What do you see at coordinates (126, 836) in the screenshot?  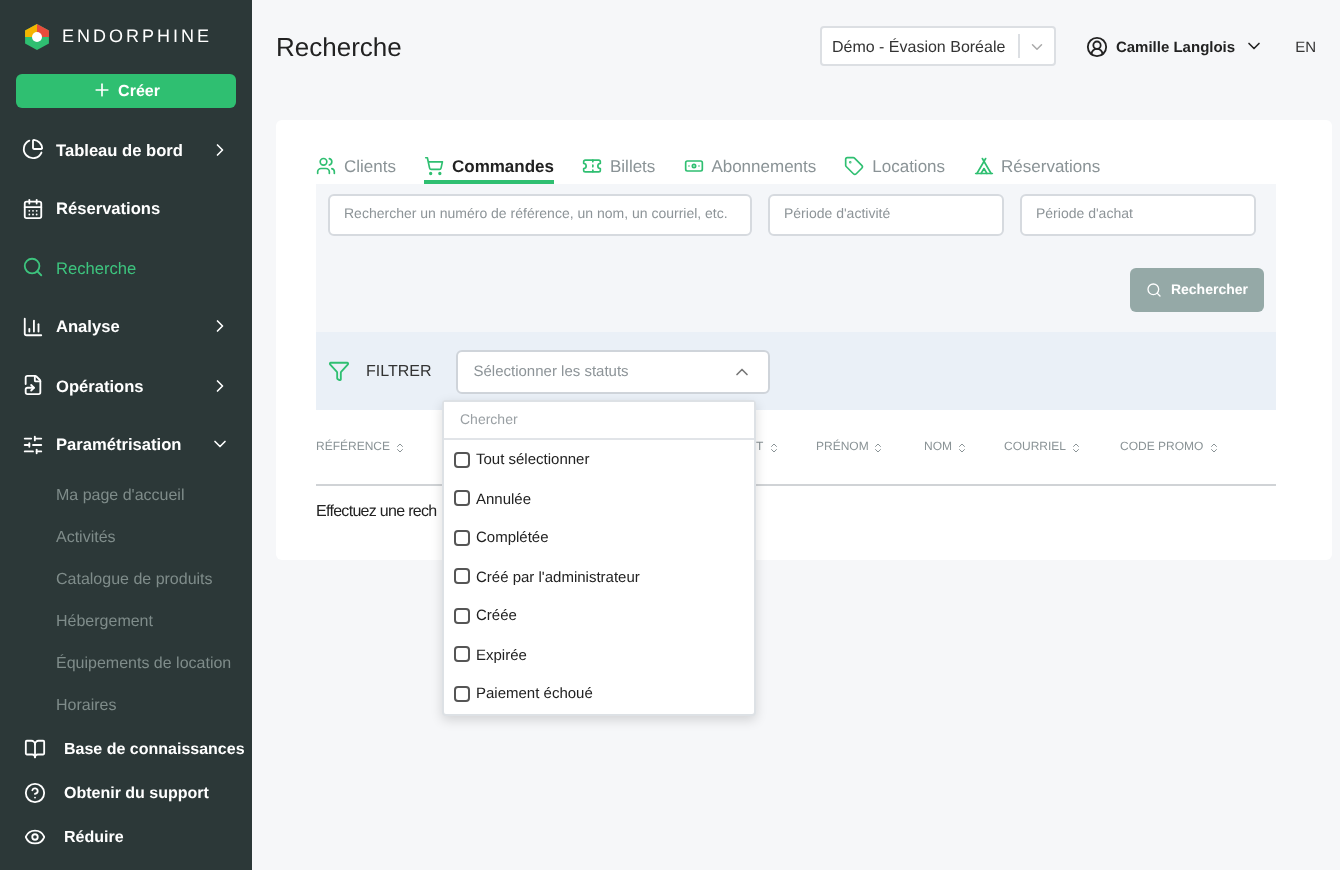 I see `sidebar-link: Réduire` at bounding box center [126, 836].